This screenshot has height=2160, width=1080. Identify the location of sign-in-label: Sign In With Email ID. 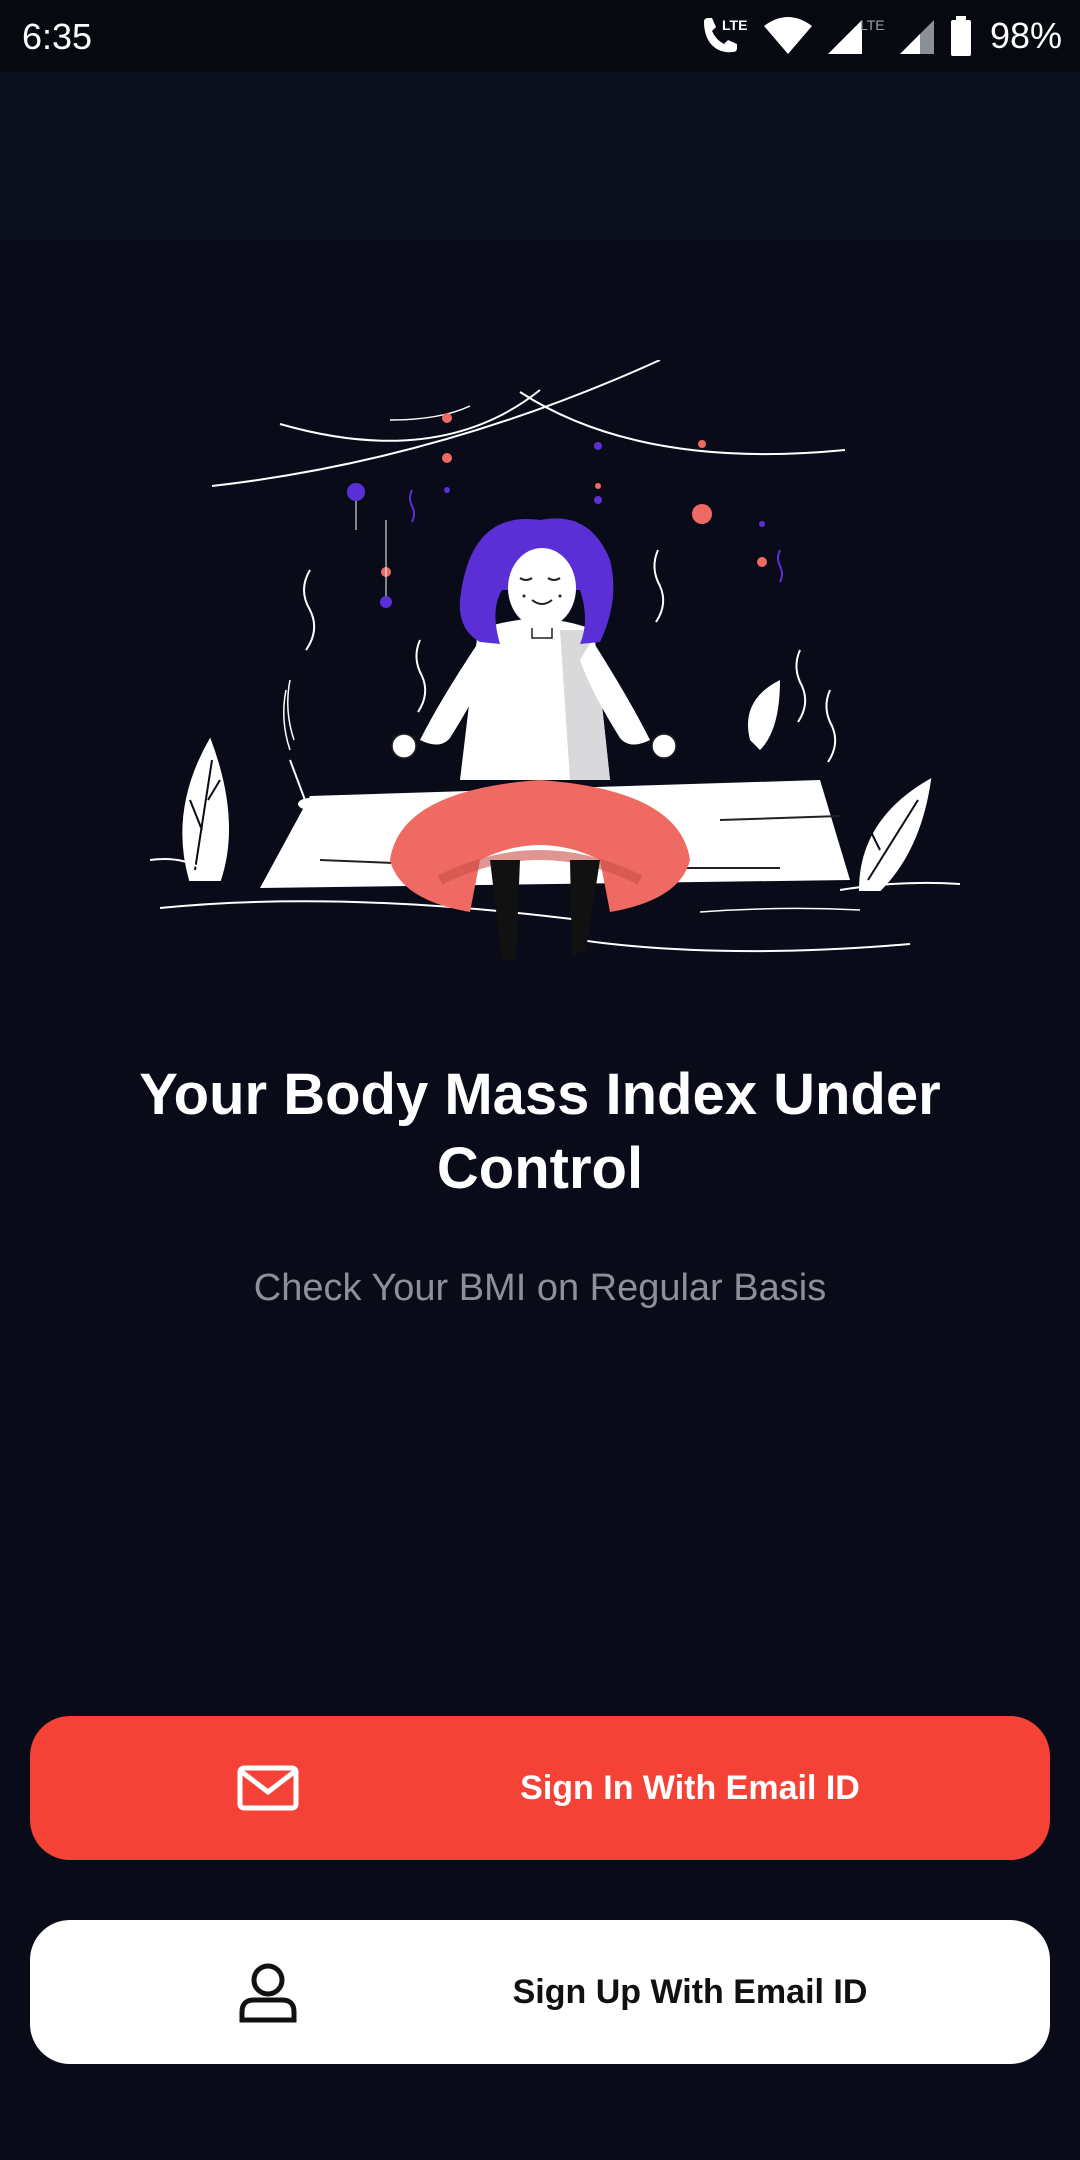
(690, 1787).